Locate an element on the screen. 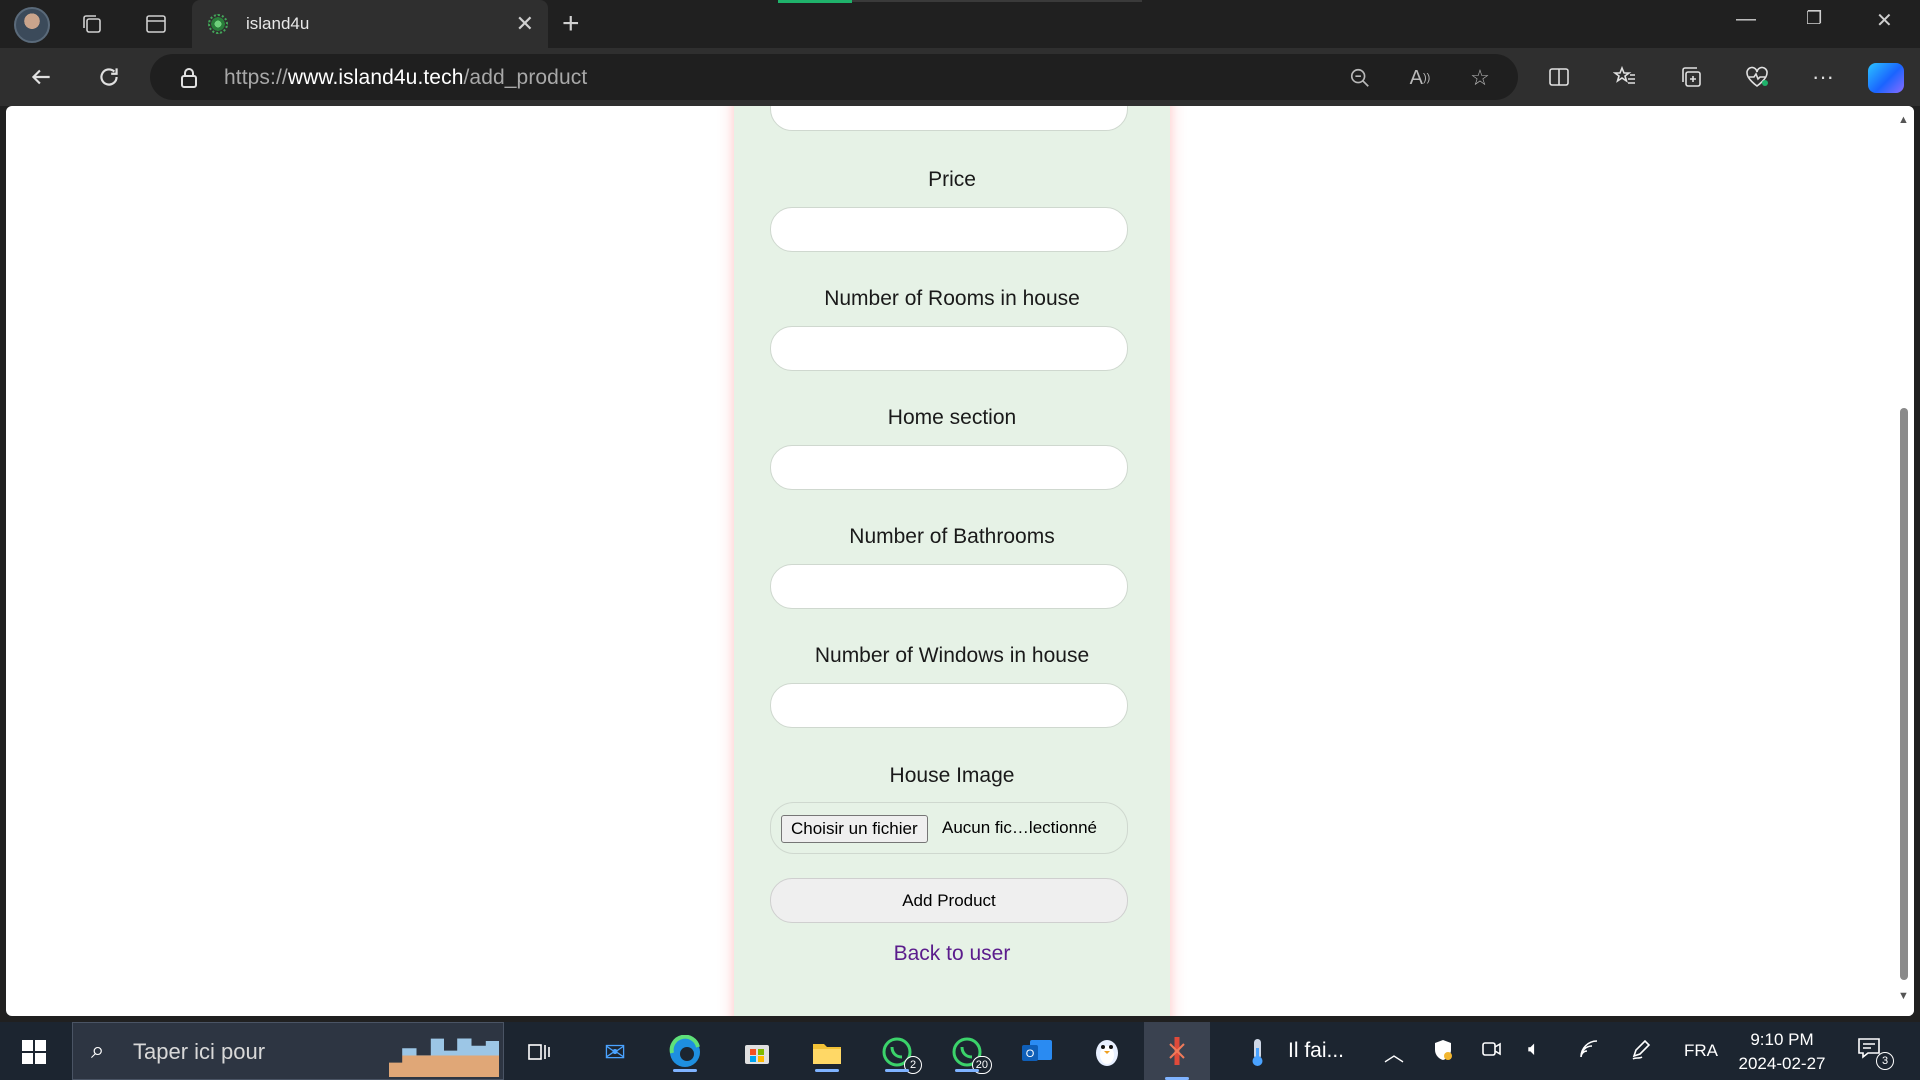 The height and width of the screenshot is (1080, 1920). refresh-icon is located at coordinates (109, 77).